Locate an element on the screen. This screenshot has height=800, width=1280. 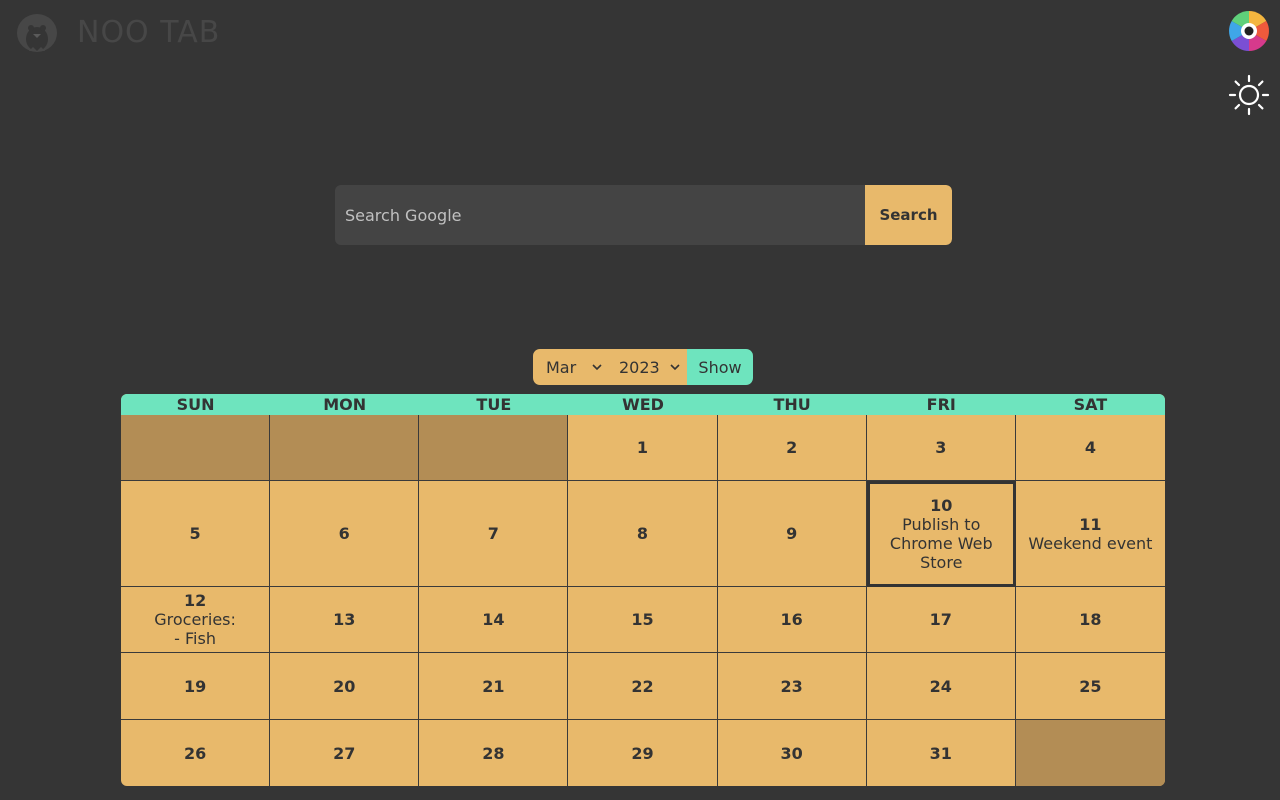
day-number: 19 is located at coordinates (195, 686).